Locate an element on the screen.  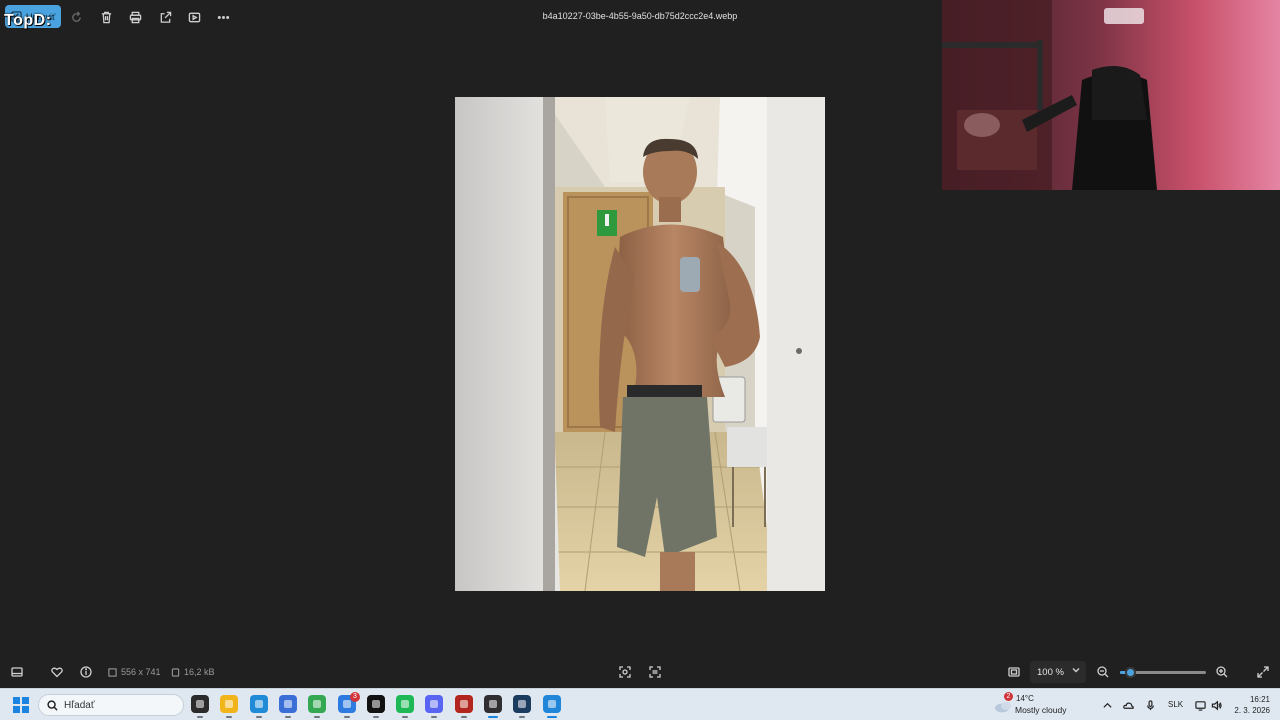
microphone-icon is located at coordinates (1150, 705).